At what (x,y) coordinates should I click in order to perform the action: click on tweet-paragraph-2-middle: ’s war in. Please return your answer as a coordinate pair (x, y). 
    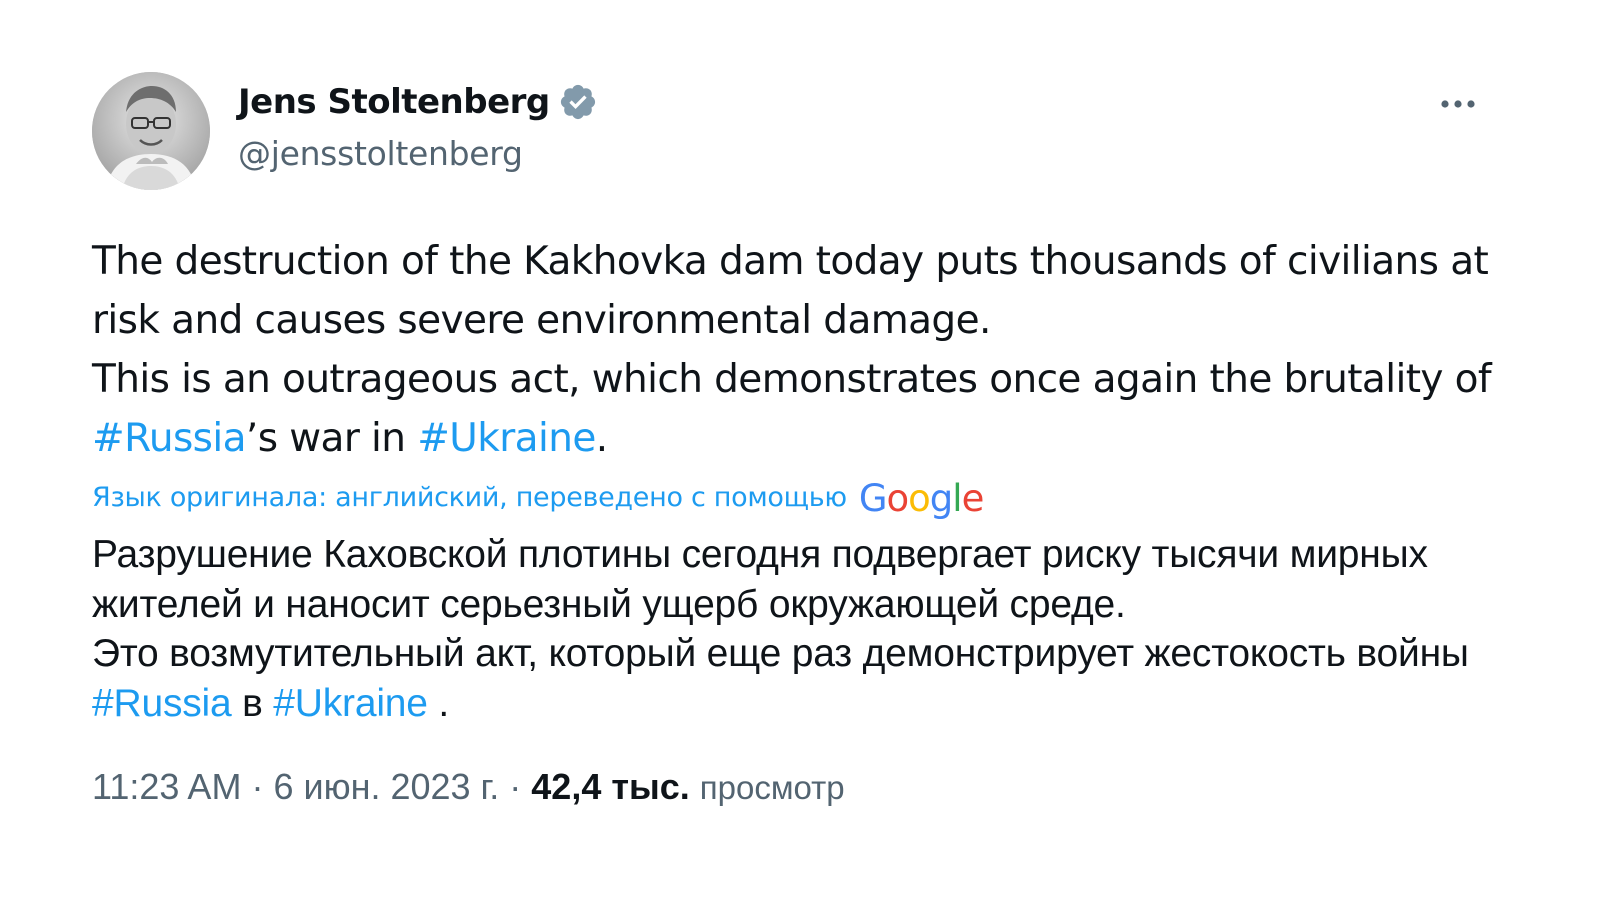
    Looking at the image, I should click on (331, 438).